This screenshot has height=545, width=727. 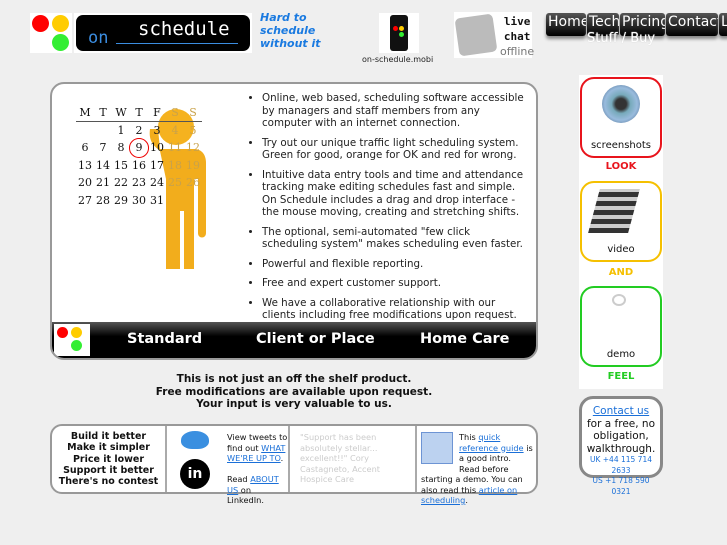 What do you see at coordinates (437, 448) in the screenshot?
I see `document-icon` at bounding box center [437, 448].